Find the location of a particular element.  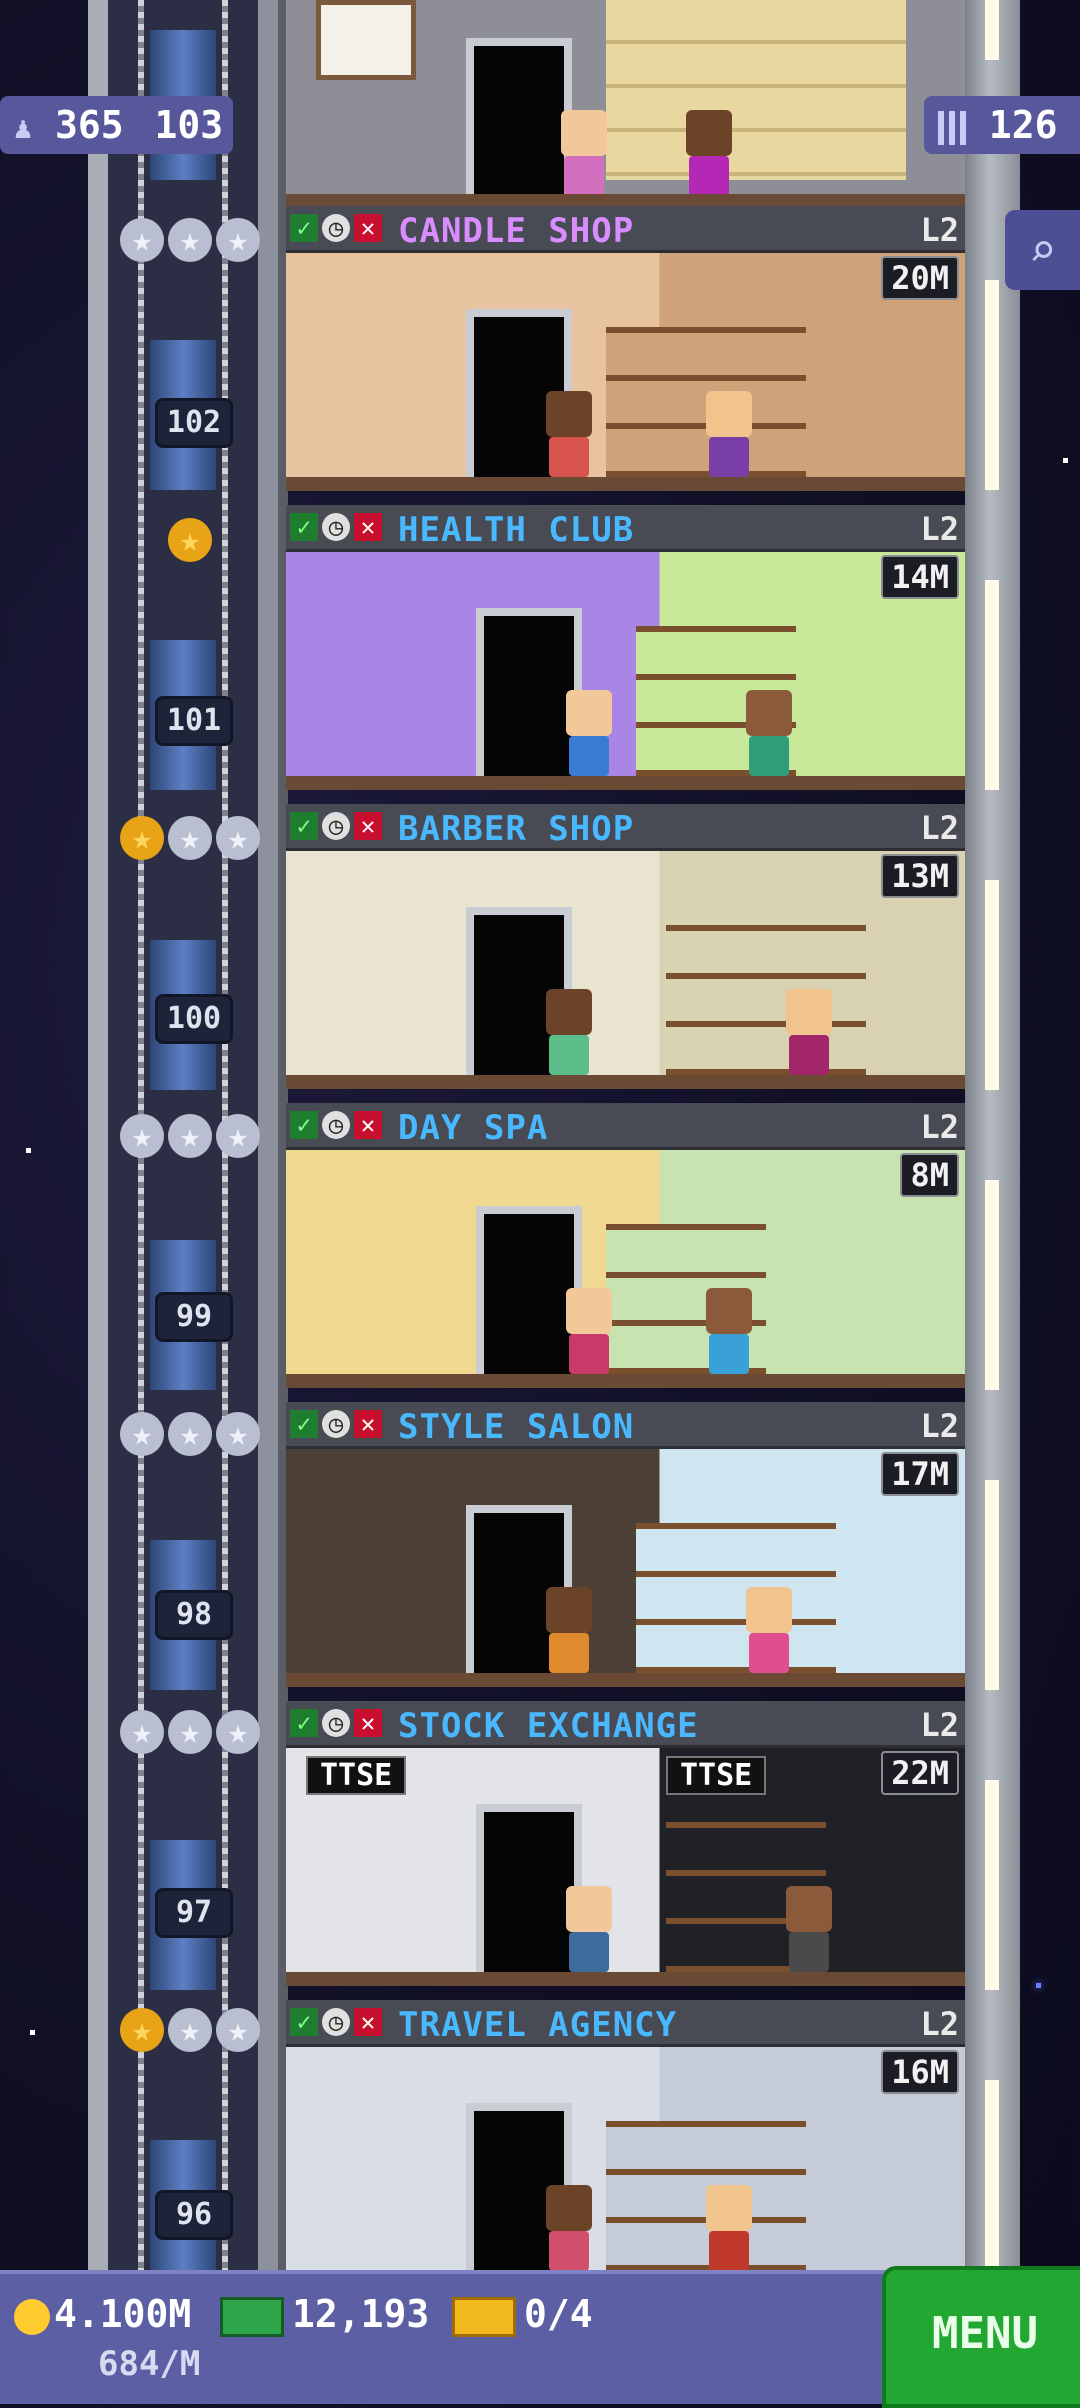

building-right-wall is located at coordinates (992, 1135).